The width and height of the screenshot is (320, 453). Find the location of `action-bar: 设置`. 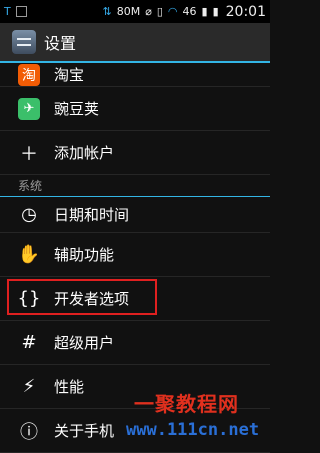

action-bar: 设置 is located at coordinates (135, 43).